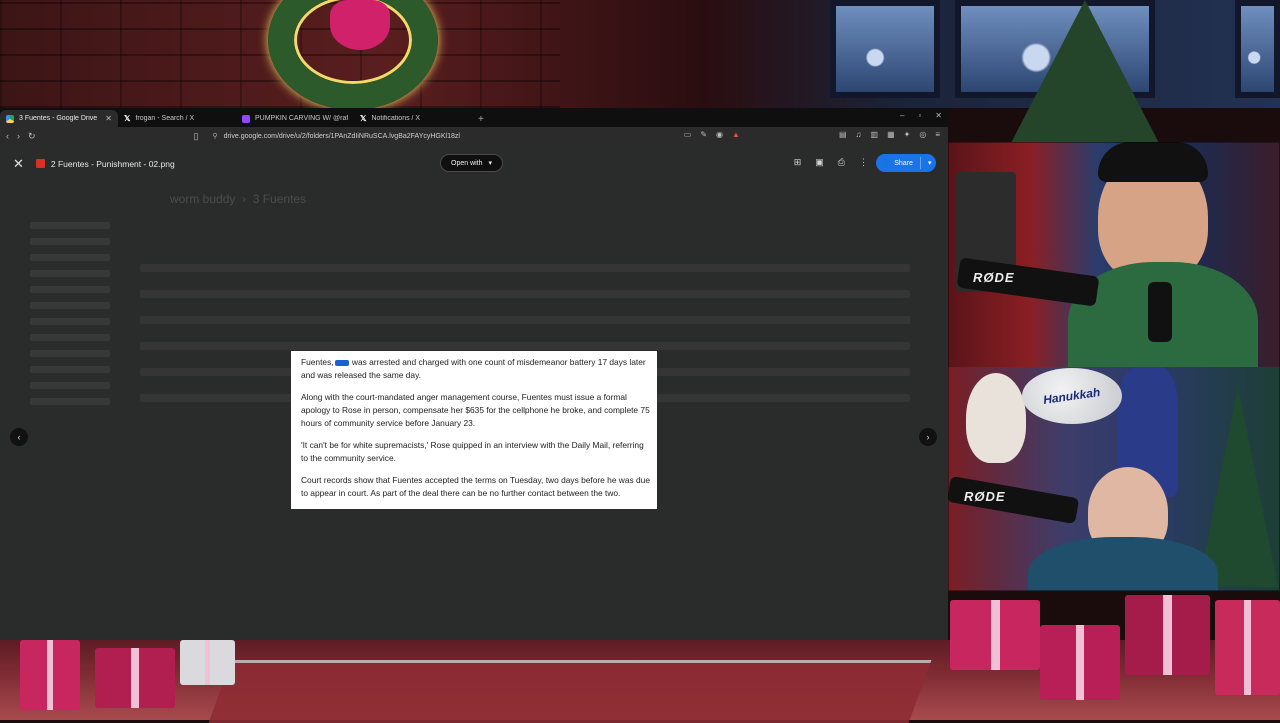 The image size is (1280, 723). Describe the element at coordinates (40, 163) in the screenshot. I see `image-file-icon` at that location.